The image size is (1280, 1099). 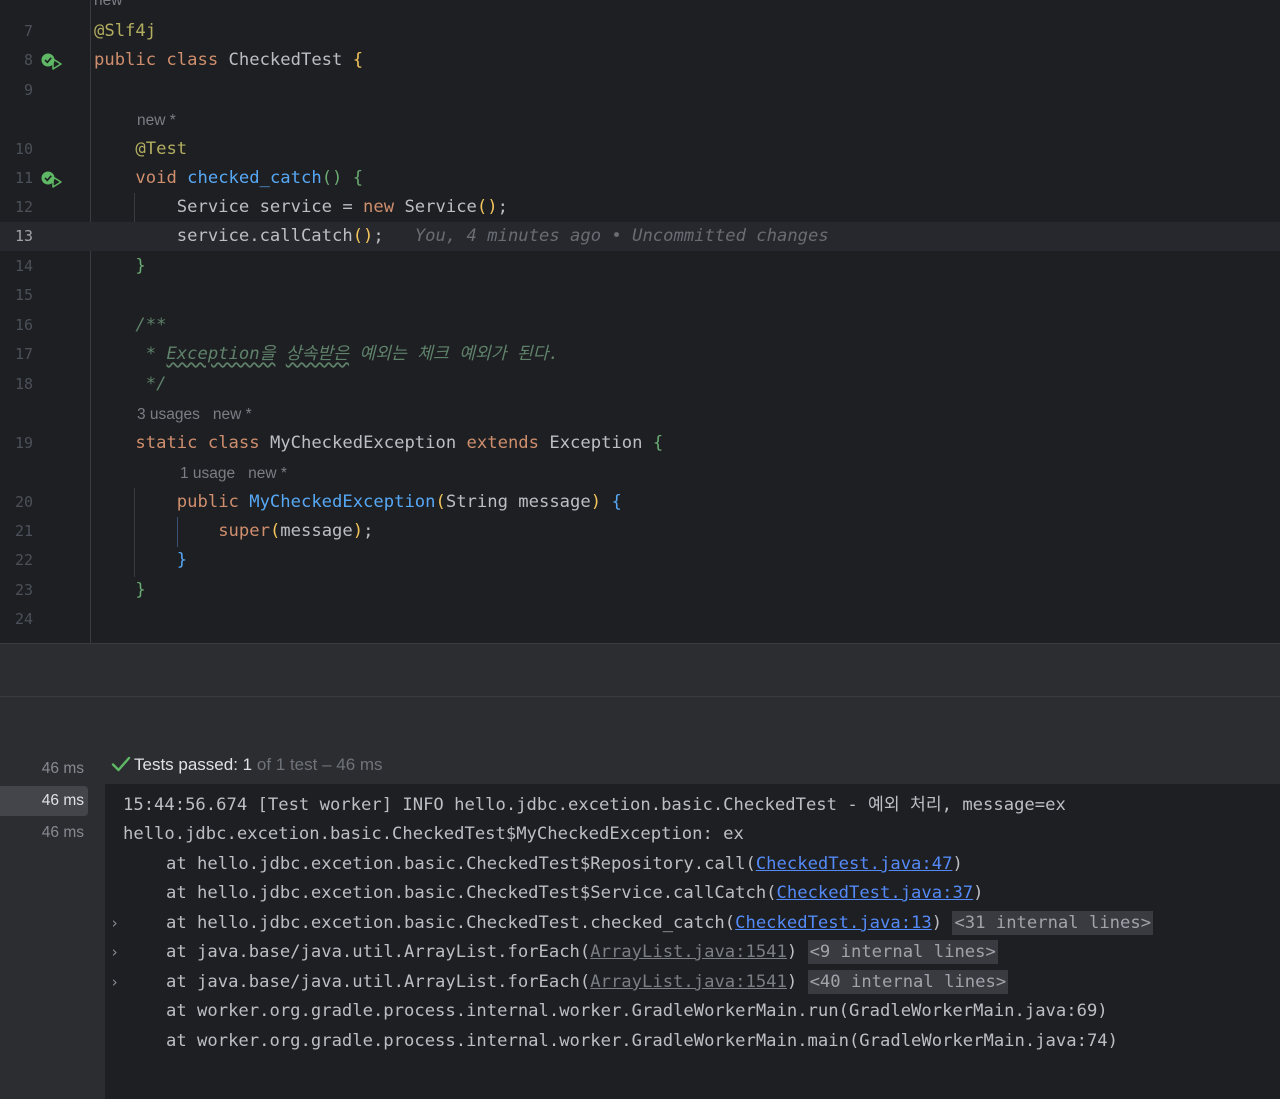 I want to click on line-number: 14, so click(x=16, y=266).